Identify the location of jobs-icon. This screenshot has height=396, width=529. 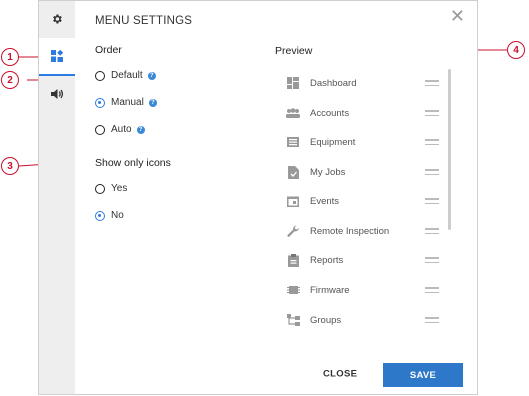
(293, 172).